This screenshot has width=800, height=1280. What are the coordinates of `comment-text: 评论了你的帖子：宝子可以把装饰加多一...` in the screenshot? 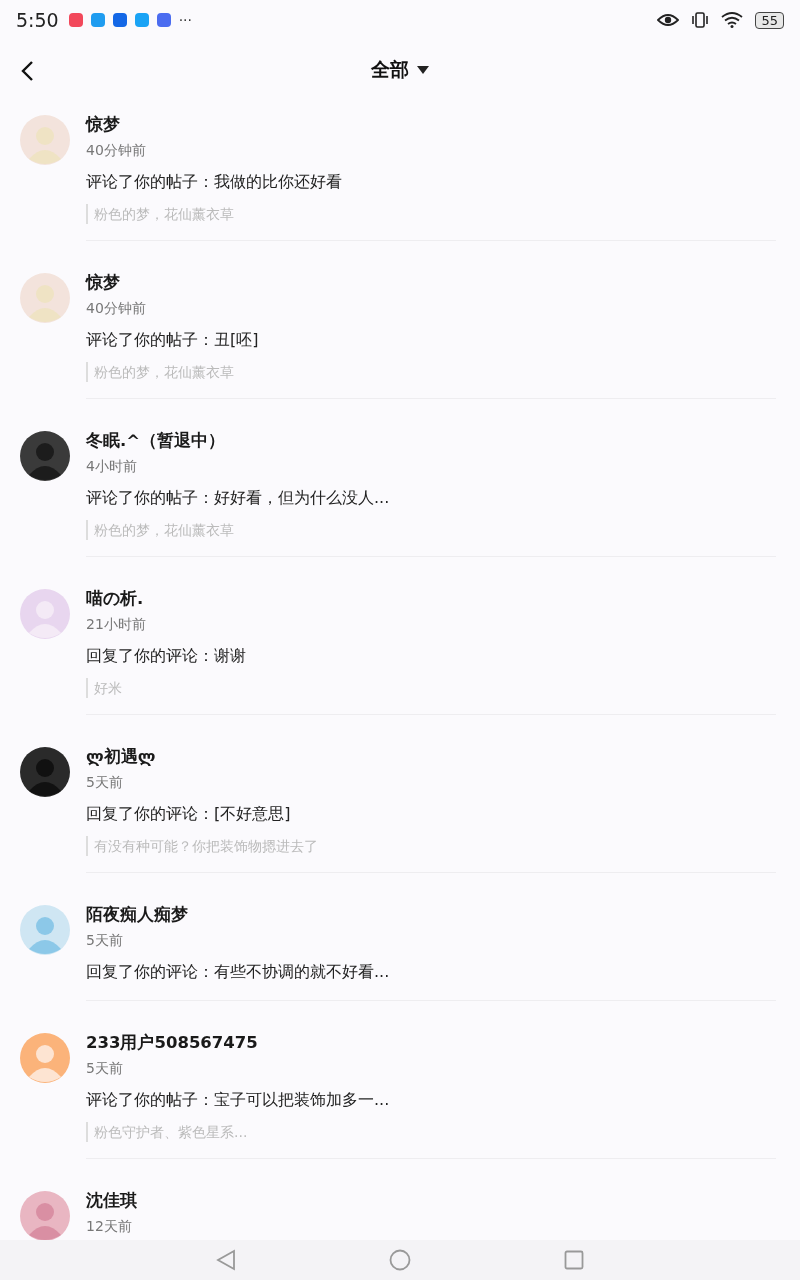 It's located at (431, 1100).